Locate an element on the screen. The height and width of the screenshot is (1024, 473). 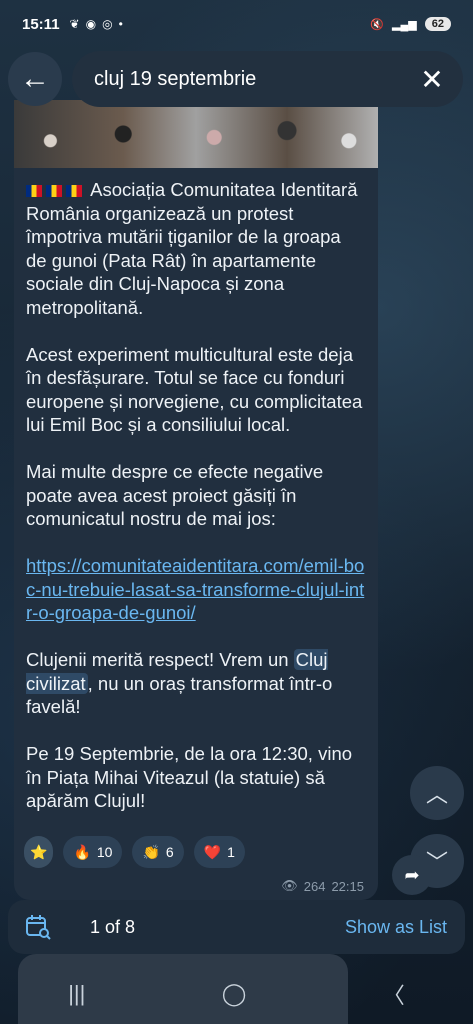
status-bar: 15:11 ❦ ◉ ◎ • 🔇 ▂▄▆ 62 is located at coordinates (236, 24).